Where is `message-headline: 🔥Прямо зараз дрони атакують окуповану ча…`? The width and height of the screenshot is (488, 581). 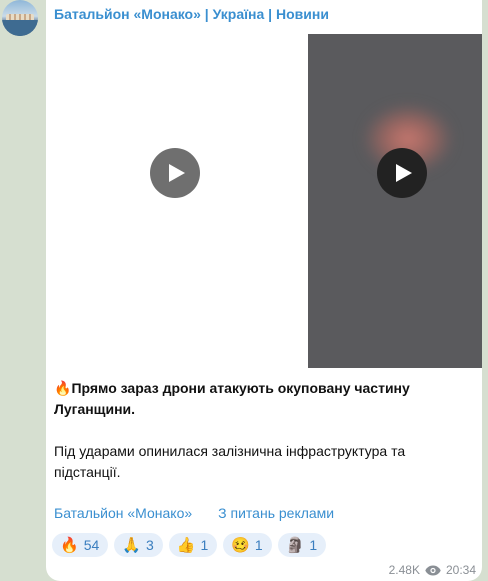
message-headline: 🔥Прямо зараз дрони атакують окуповану ча… is located at coordinates (232, 398).